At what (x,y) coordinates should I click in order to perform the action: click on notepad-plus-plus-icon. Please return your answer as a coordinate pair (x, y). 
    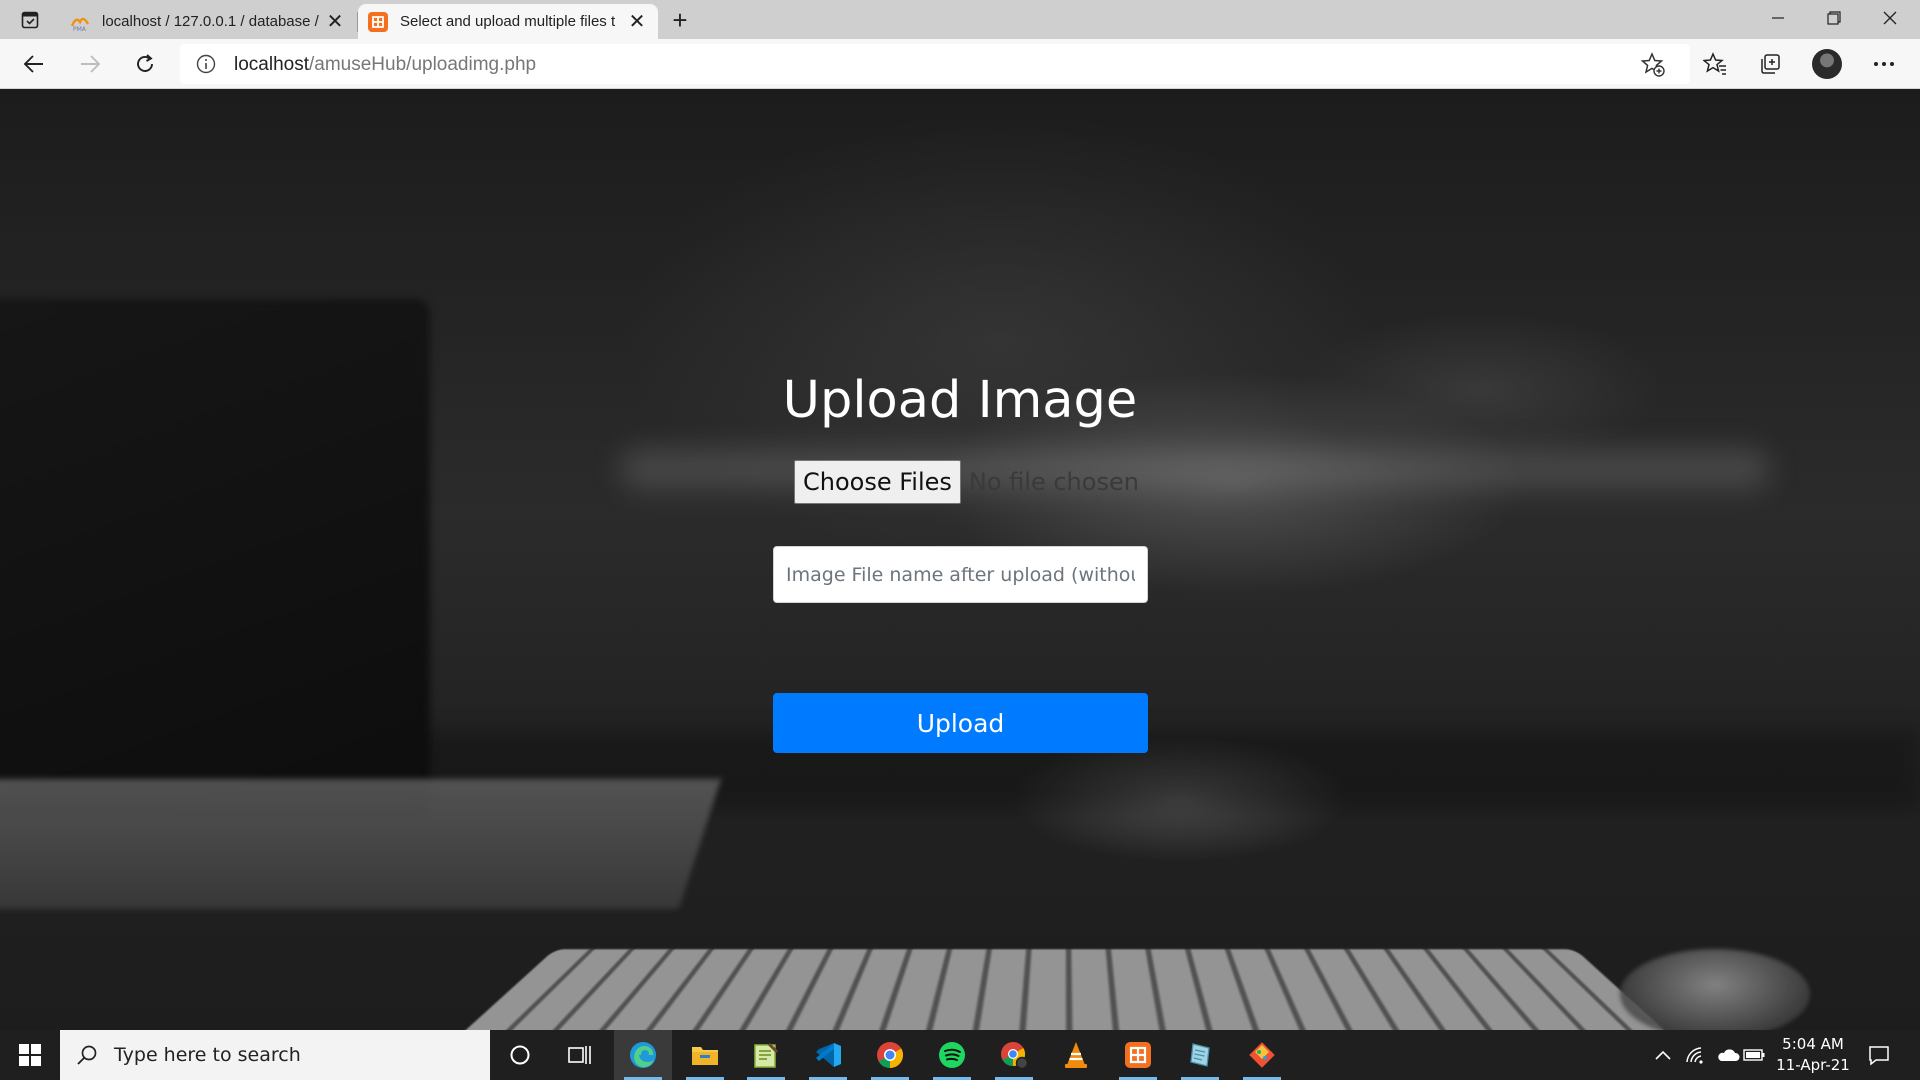
    Looking at the image, I should click on (766, 1055).